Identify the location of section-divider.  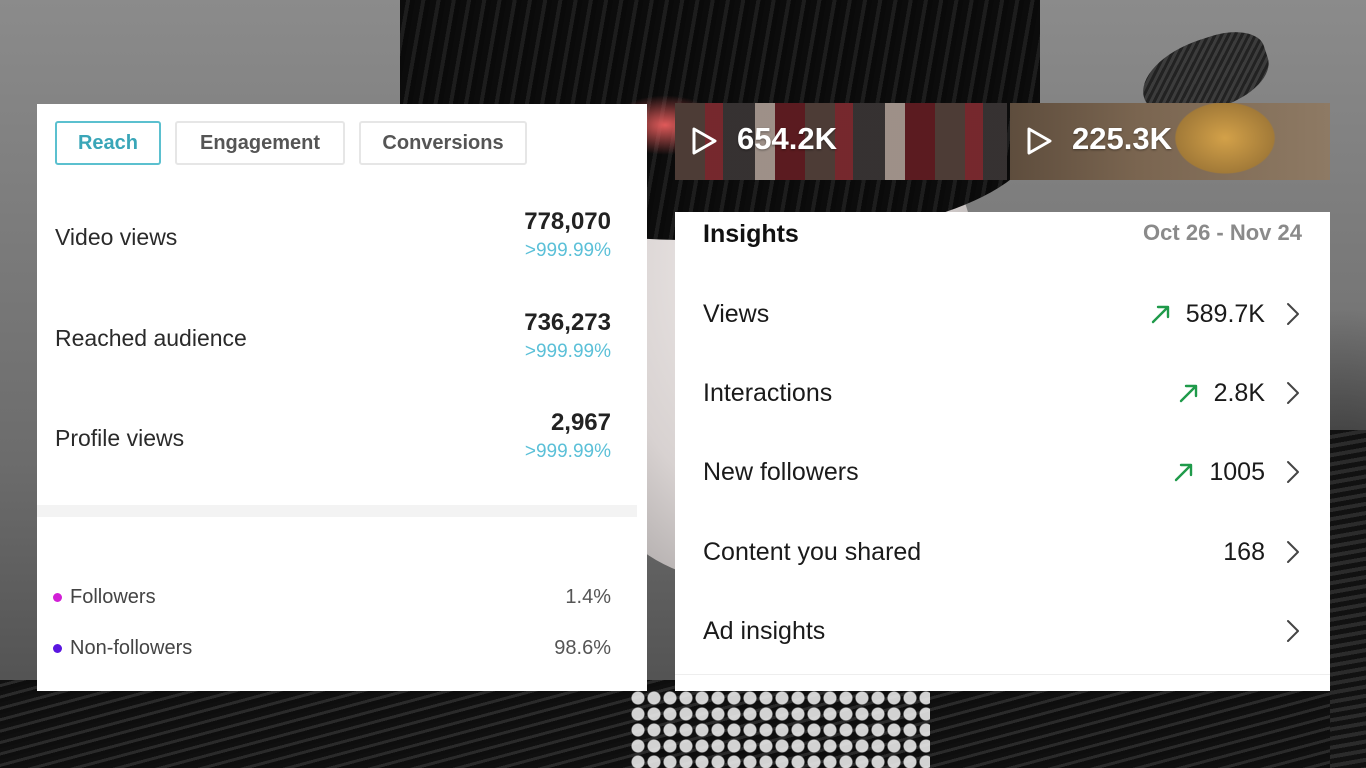
(337, 511).